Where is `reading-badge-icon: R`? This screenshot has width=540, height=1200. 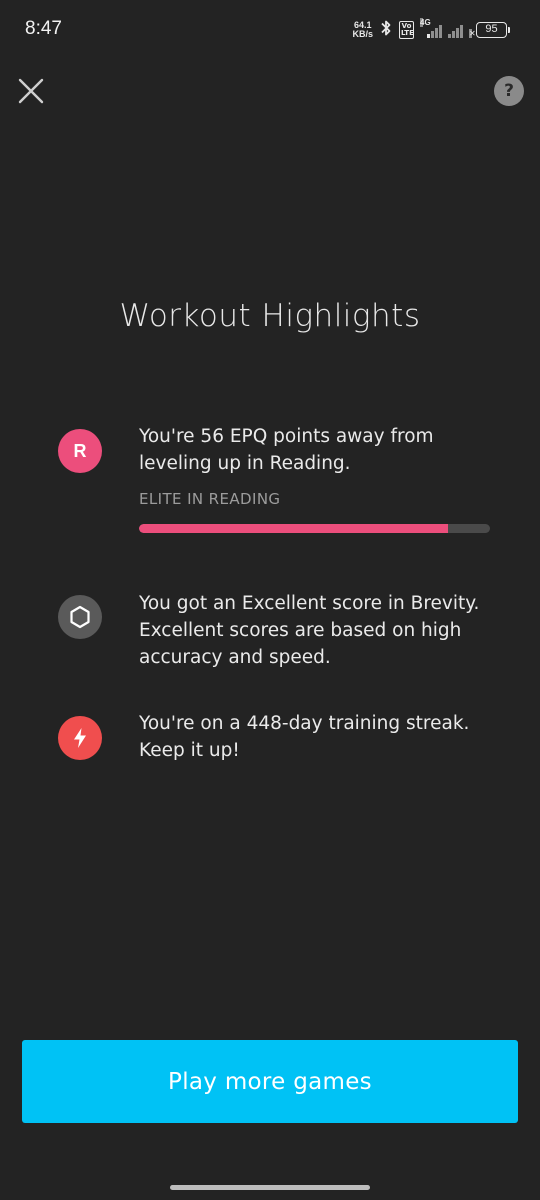 reading-badge-icon: R is located at coordinates (80, 451).